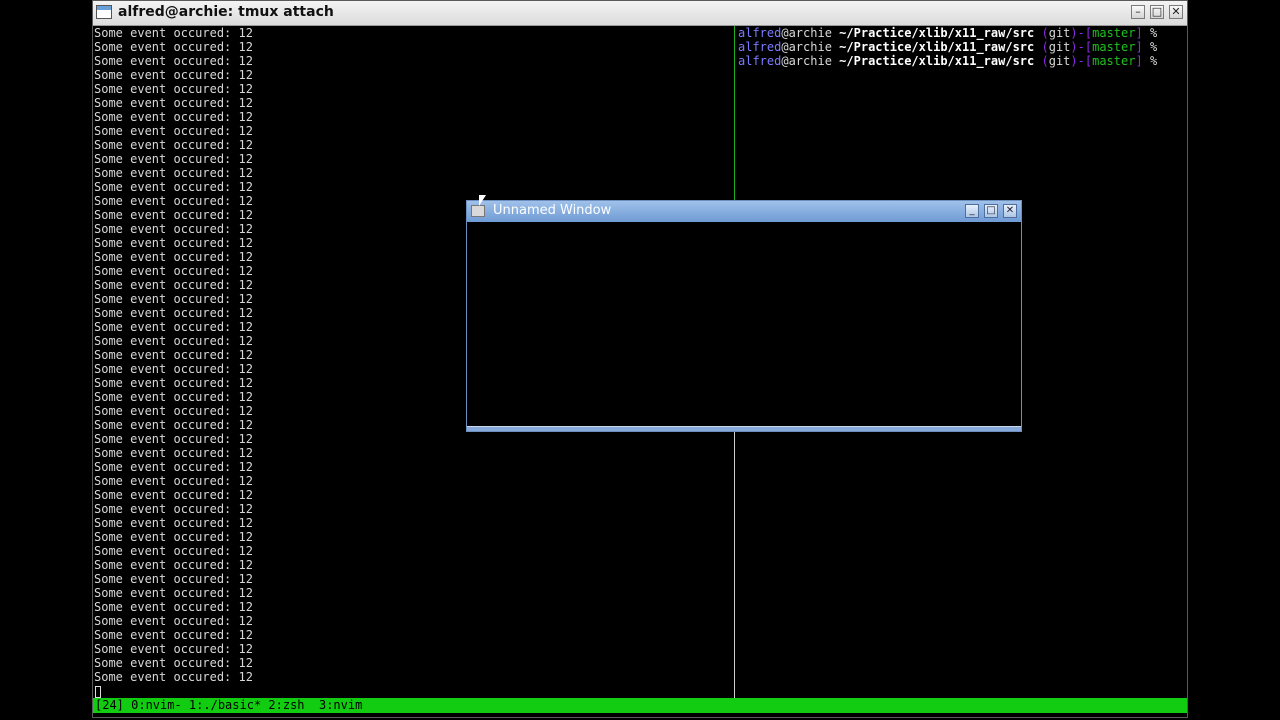  What do you see at coordinates (734, 115) in the screenshot?
I see `pane-divider-active` at bounding box center [734, 115].